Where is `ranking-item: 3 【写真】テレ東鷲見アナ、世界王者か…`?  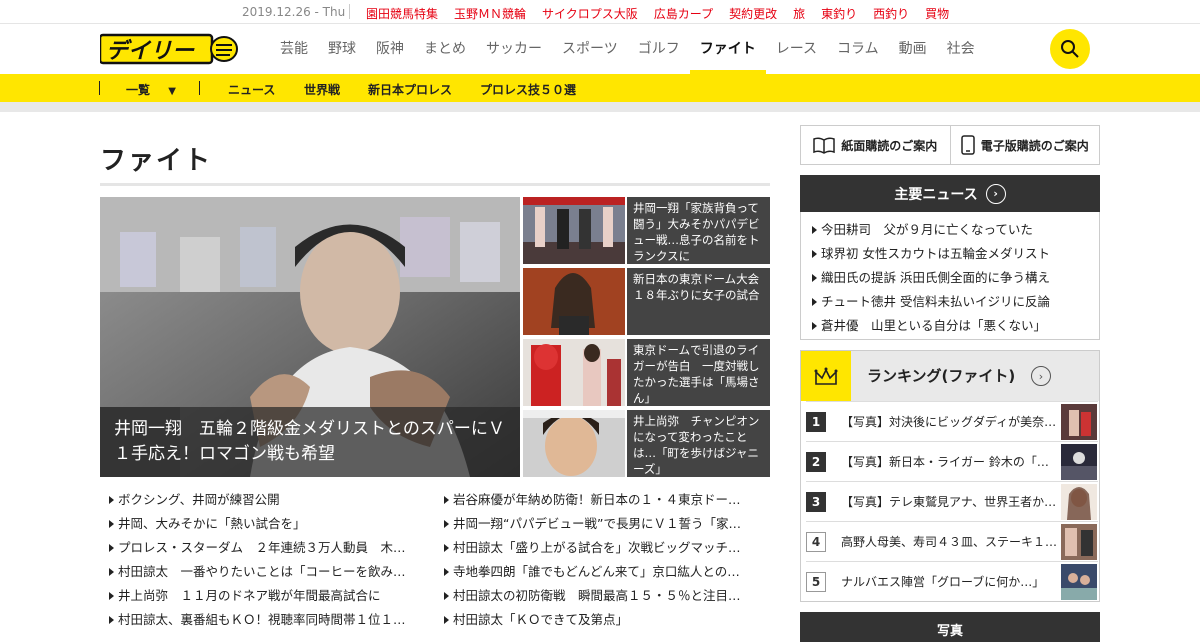 ranking-item: 3 【写真】テレ東鷲見アナ、世界王者か… is located at coordinates (952, 501).